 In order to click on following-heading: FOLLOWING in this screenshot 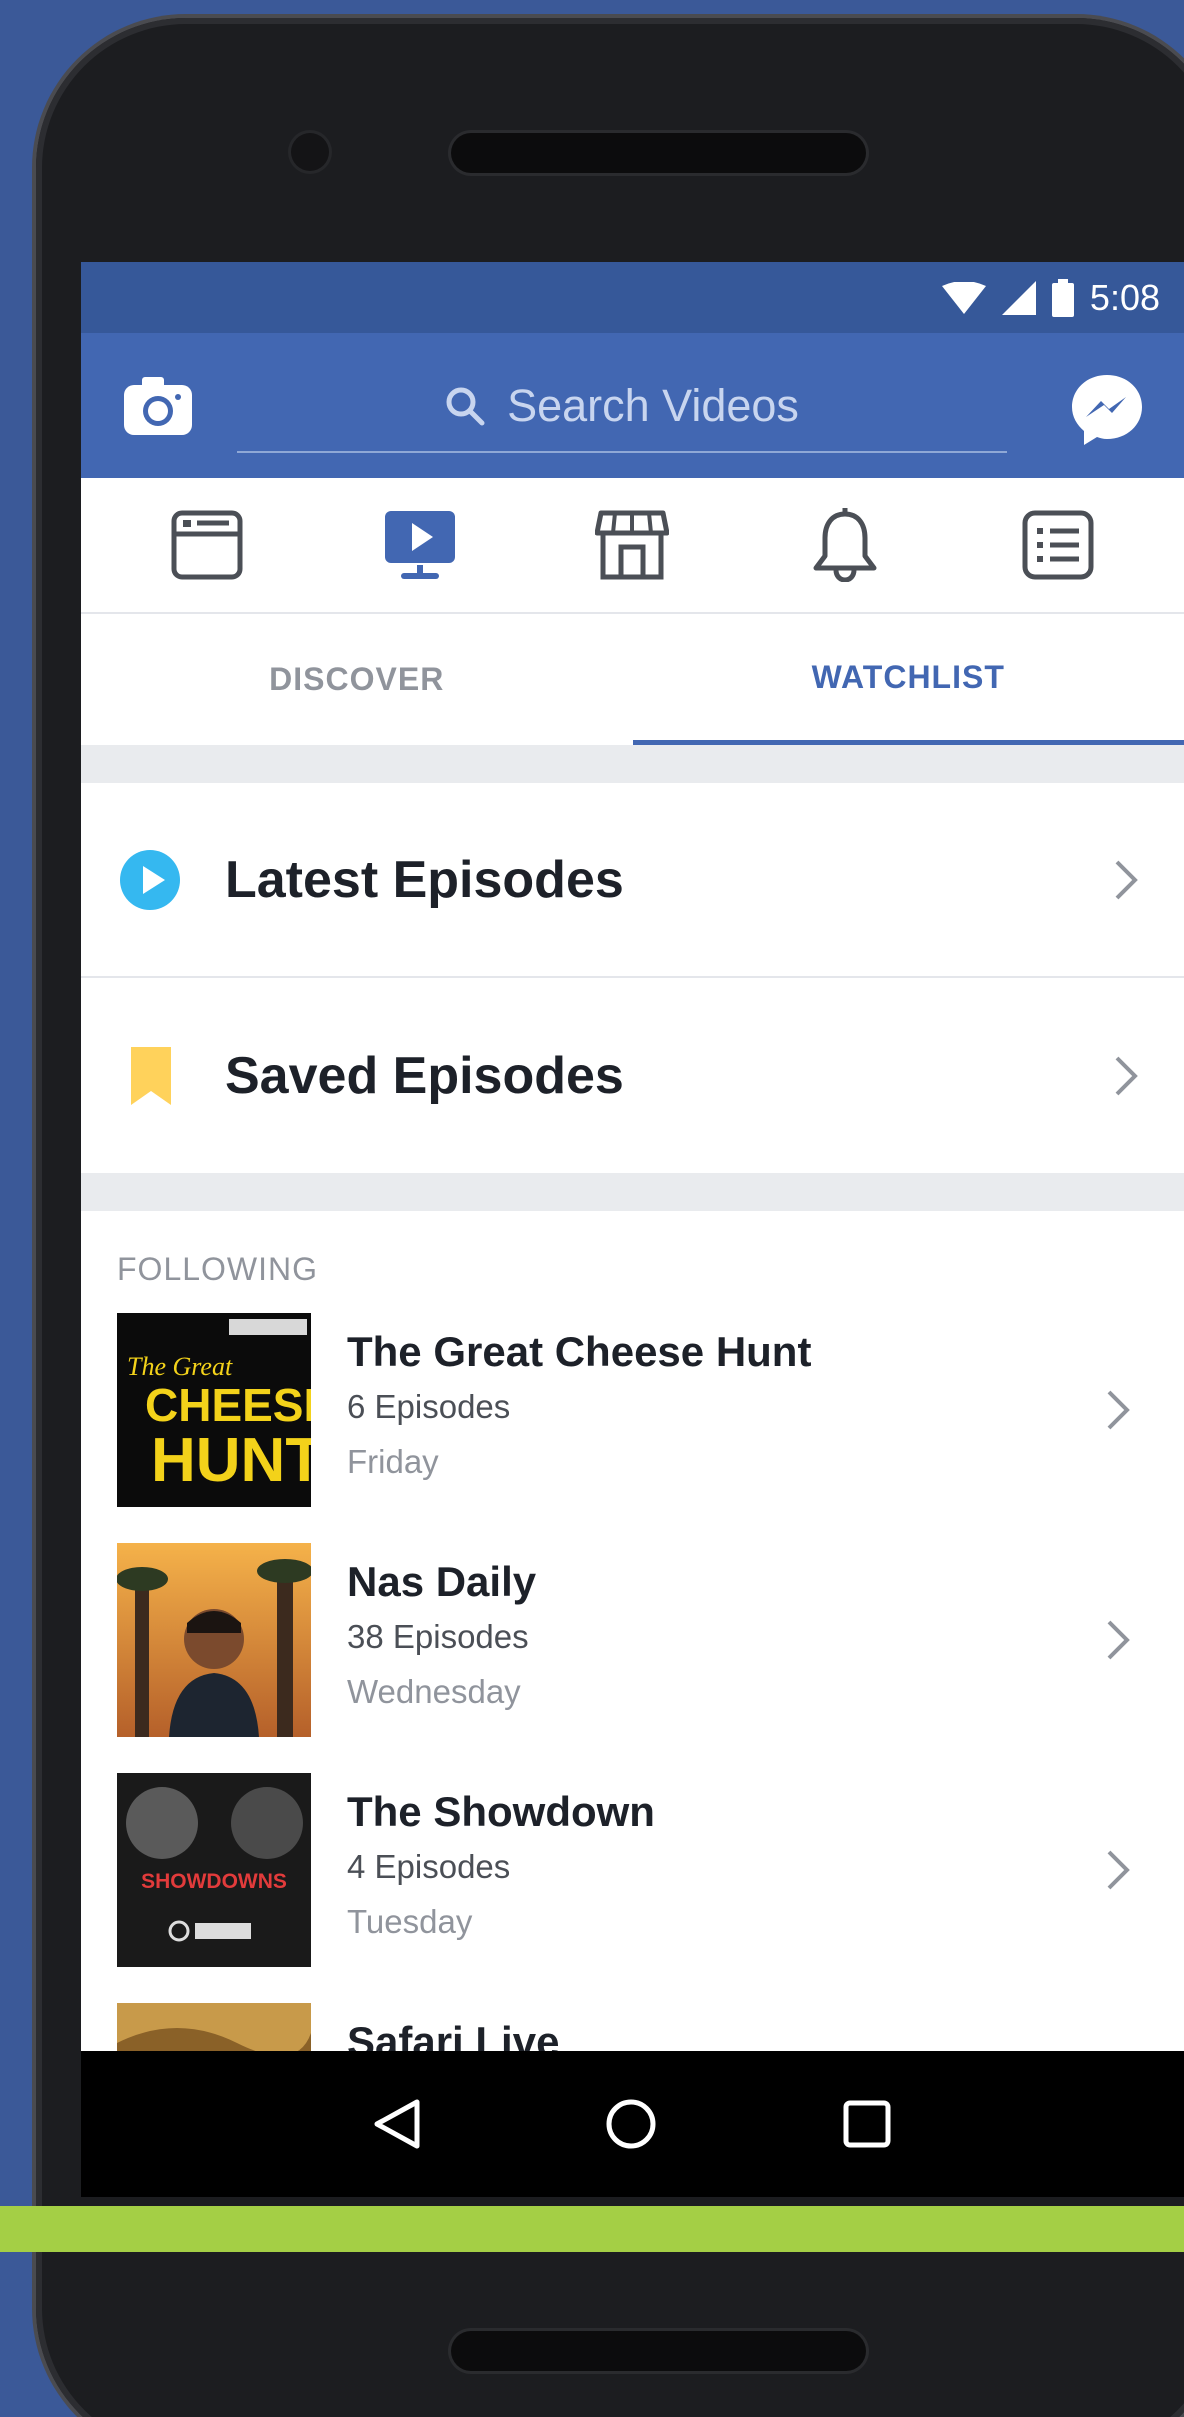, I will do `click(218, 1269)`.